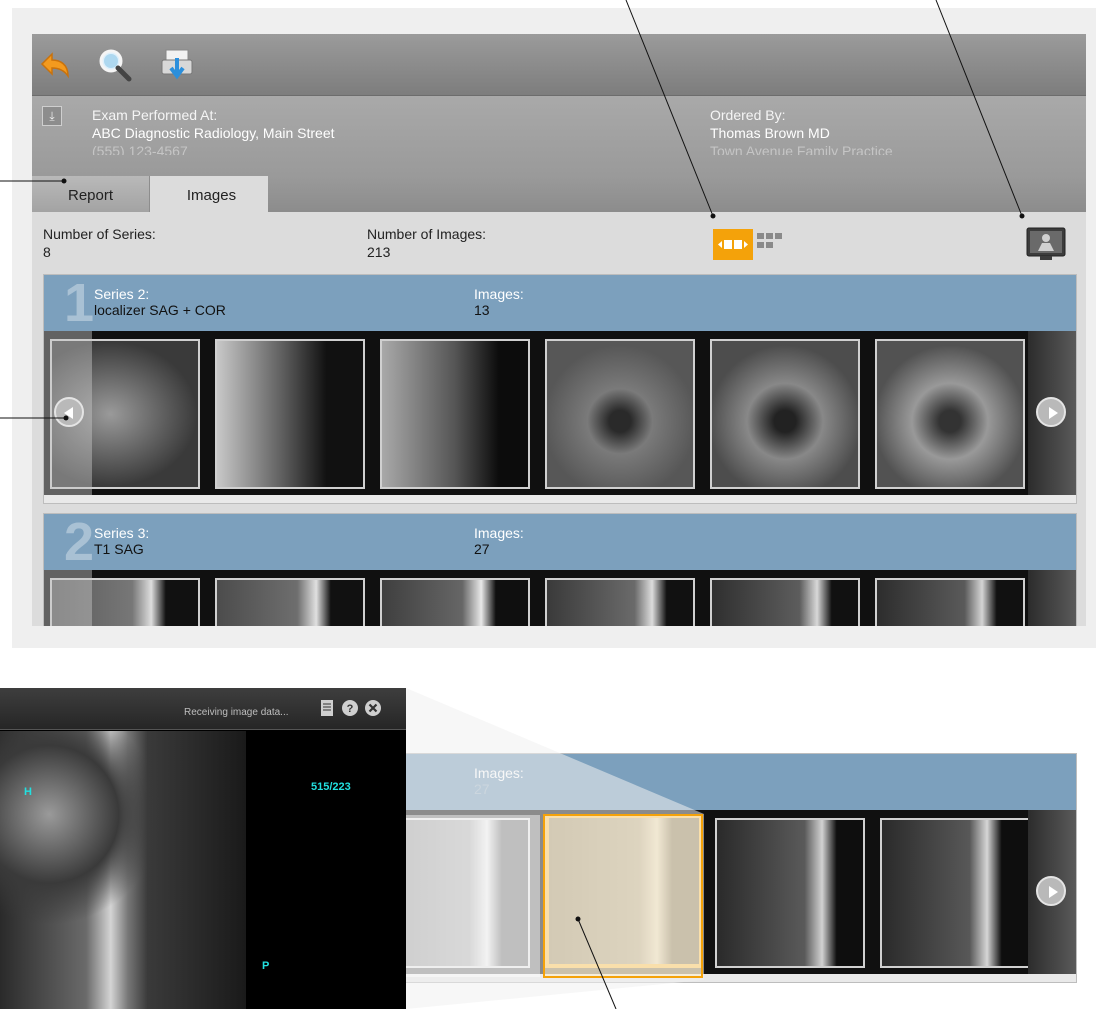  I want to click on image-count-label: Number of Images:, so click(427, 234).